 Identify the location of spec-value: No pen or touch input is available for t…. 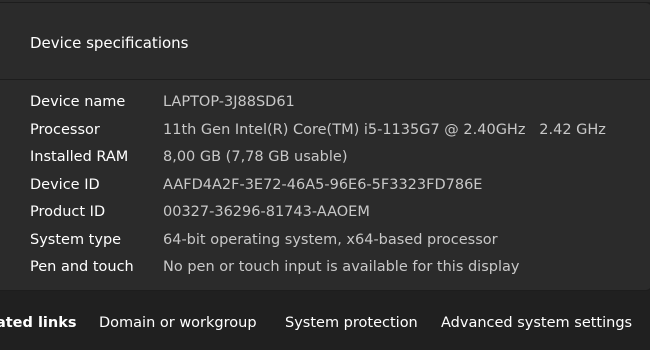
(341, 267).